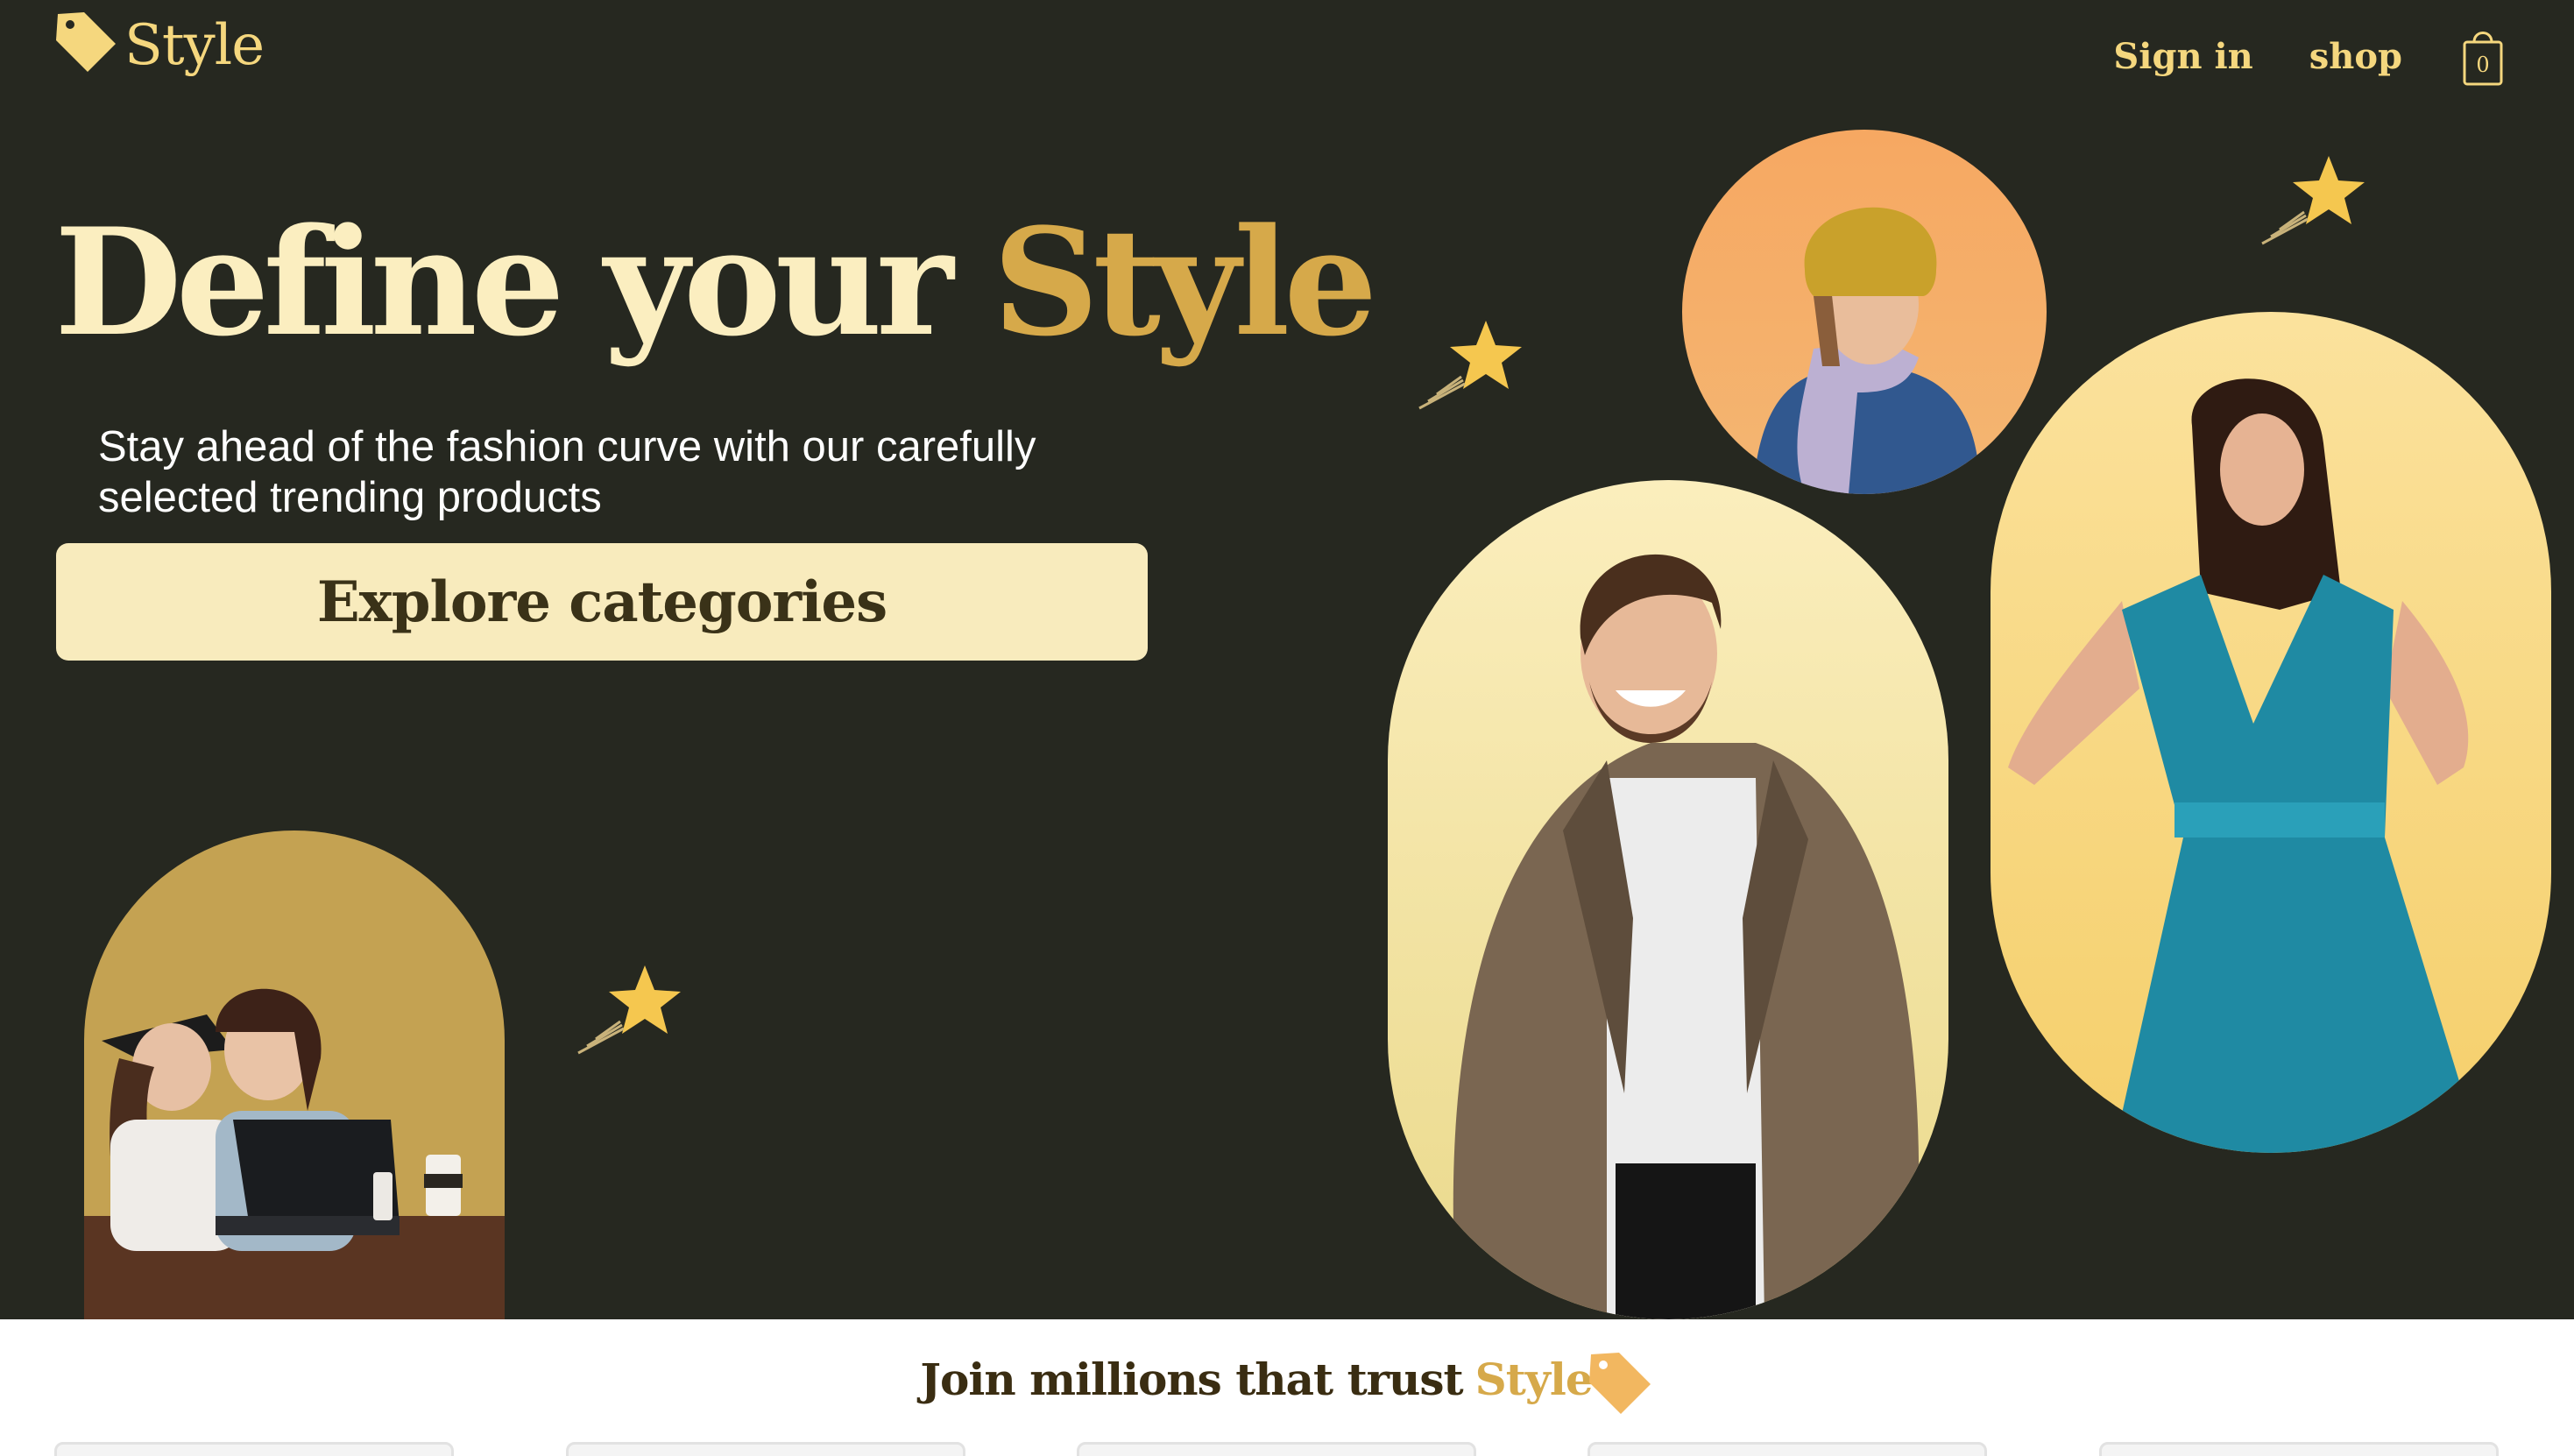  What do you see at coordinates (195, 45) in the screenshot?
I see `logo-text: Style` at bounding box center [195, 45].